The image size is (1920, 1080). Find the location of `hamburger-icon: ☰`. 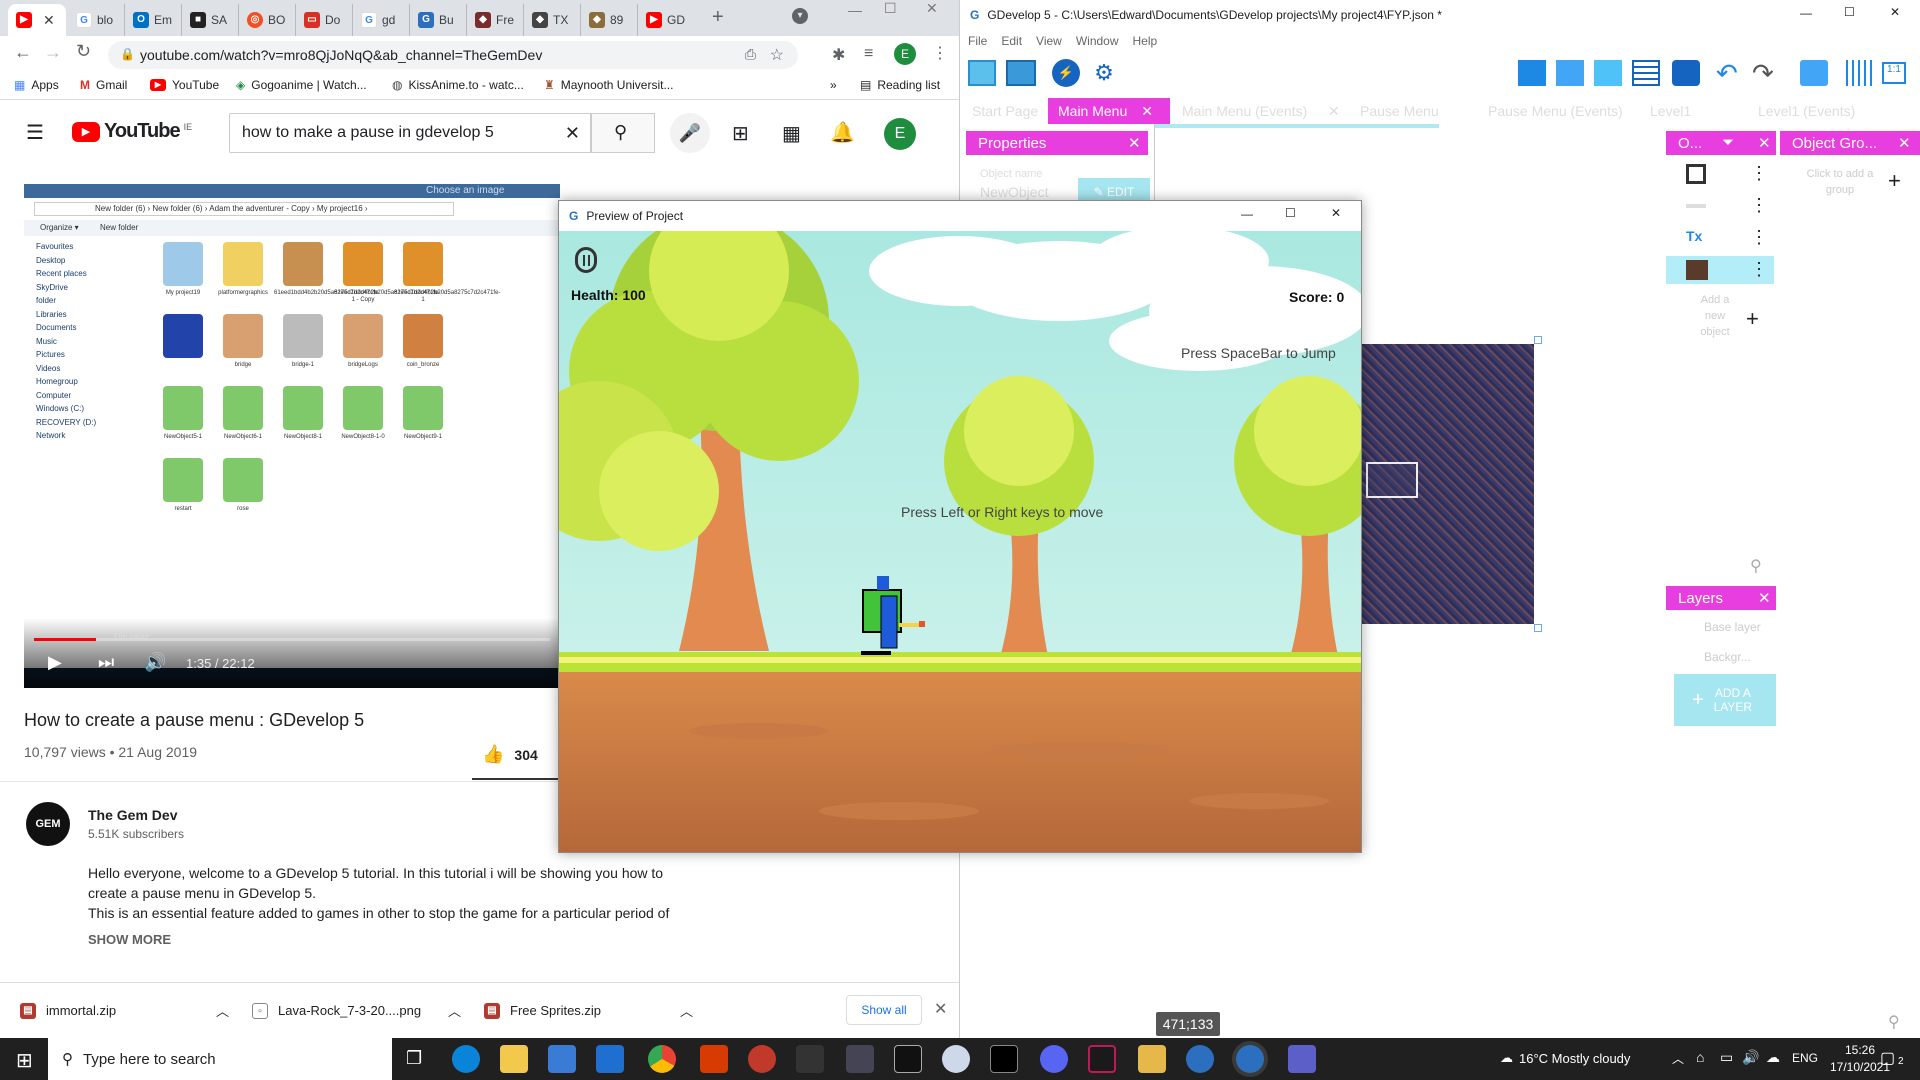

hamburger-icon: ☰ is located at coordinates (35, 132).